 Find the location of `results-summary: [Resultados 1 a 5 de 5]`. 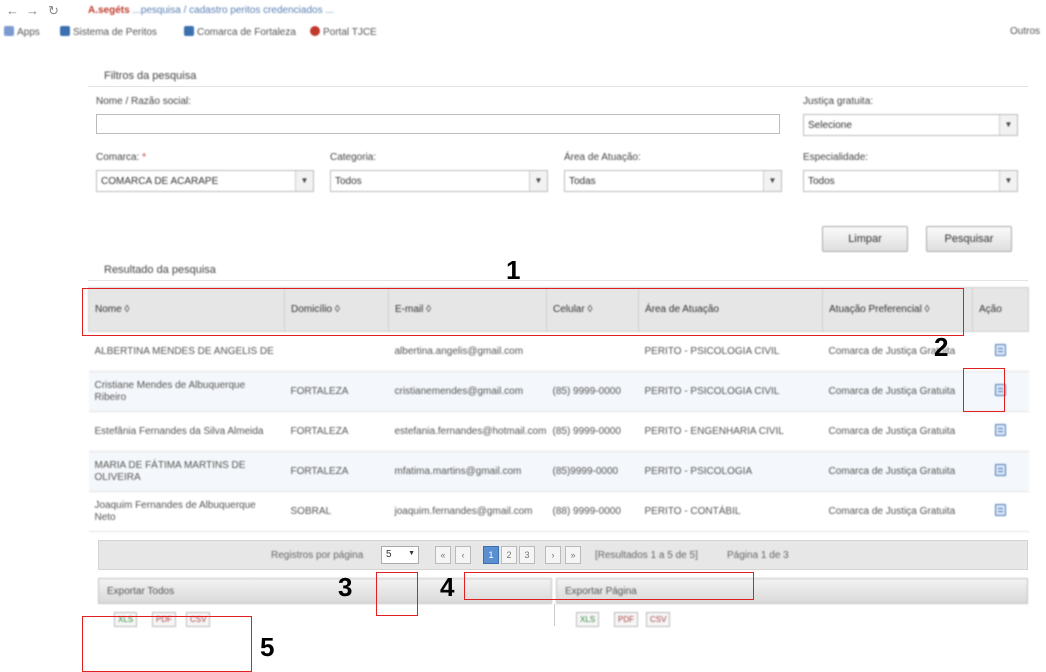

results-summary: [Resultados 1 a 5 de 5] is located at coordinates (646, 555).